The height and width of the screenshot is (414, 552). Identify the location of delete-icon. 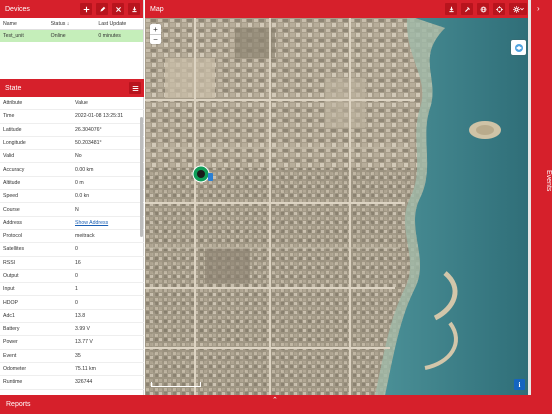
(118, 9).